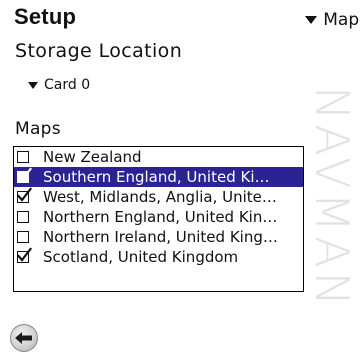 The width and height of the screenshot is (360, 357). I want to click on map-list-item: Southern England, United Kingdom, so click(158, 177).